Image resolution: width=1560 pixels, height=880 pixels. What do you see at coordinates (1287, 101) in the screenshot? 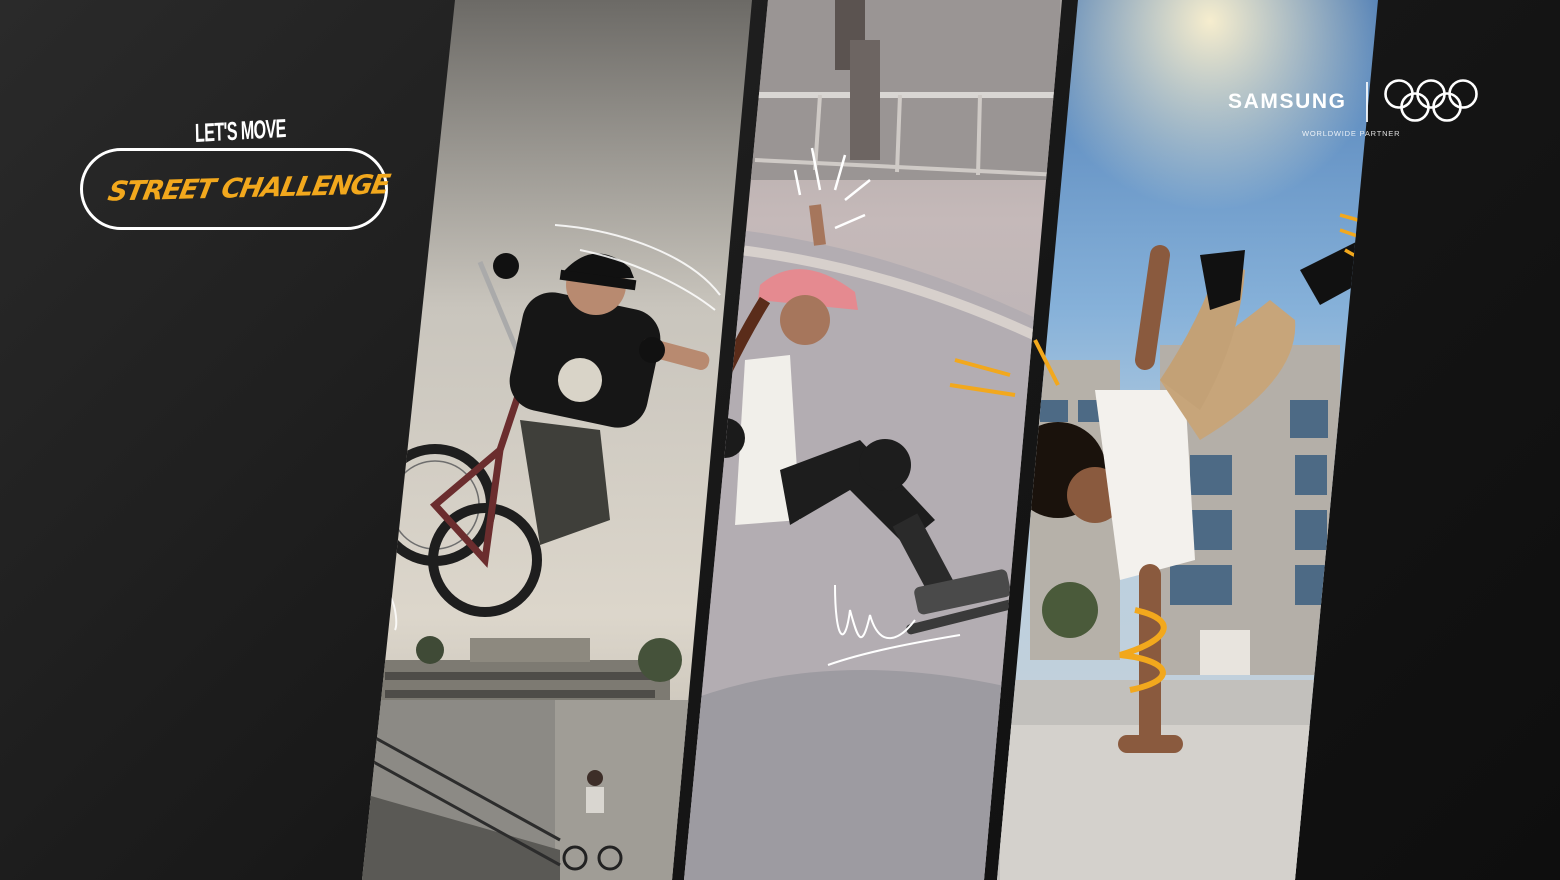
I see `samsung-logo: SAMSUNG` at bounding box center [1287, 101].